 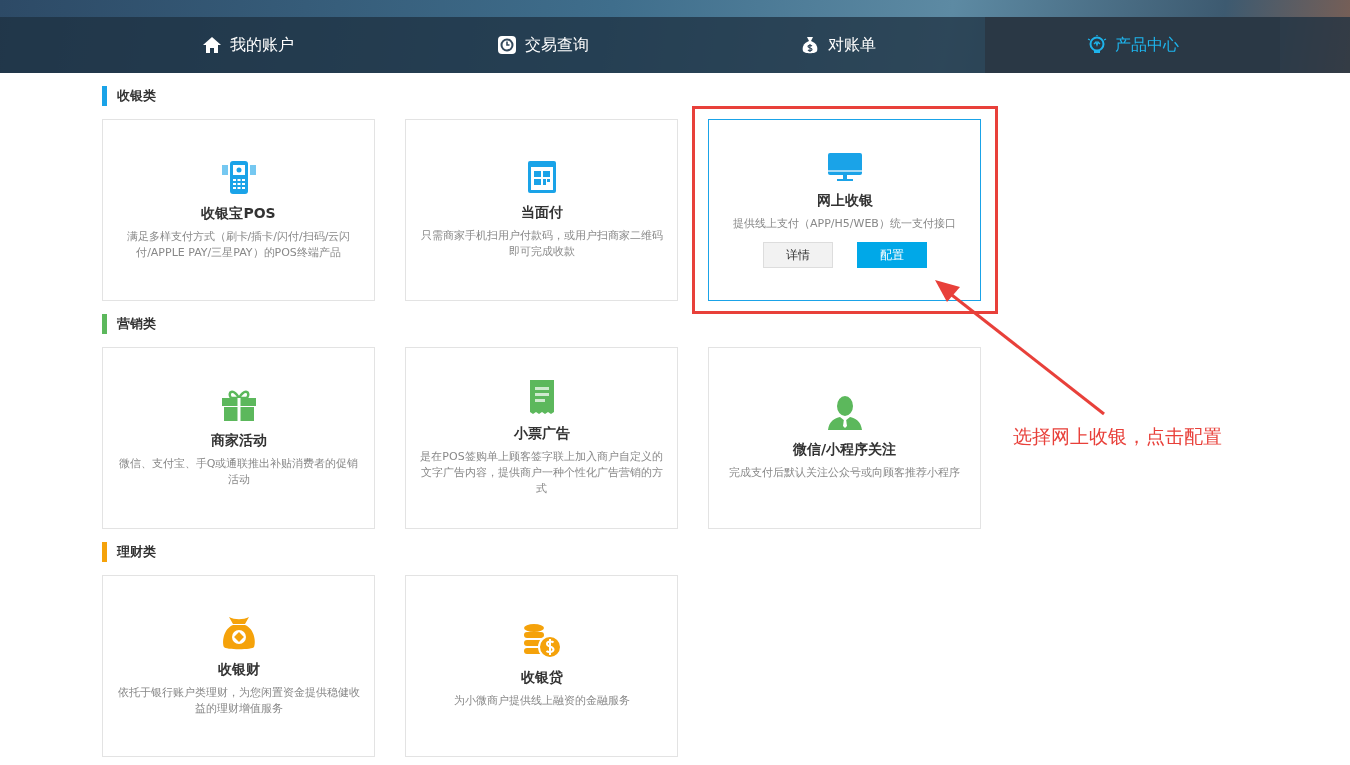 I want to click on card-description: 只需商家手机扫用户付款码，或用户扫商家二维码即可完成收款, so click(x=541, y=244).